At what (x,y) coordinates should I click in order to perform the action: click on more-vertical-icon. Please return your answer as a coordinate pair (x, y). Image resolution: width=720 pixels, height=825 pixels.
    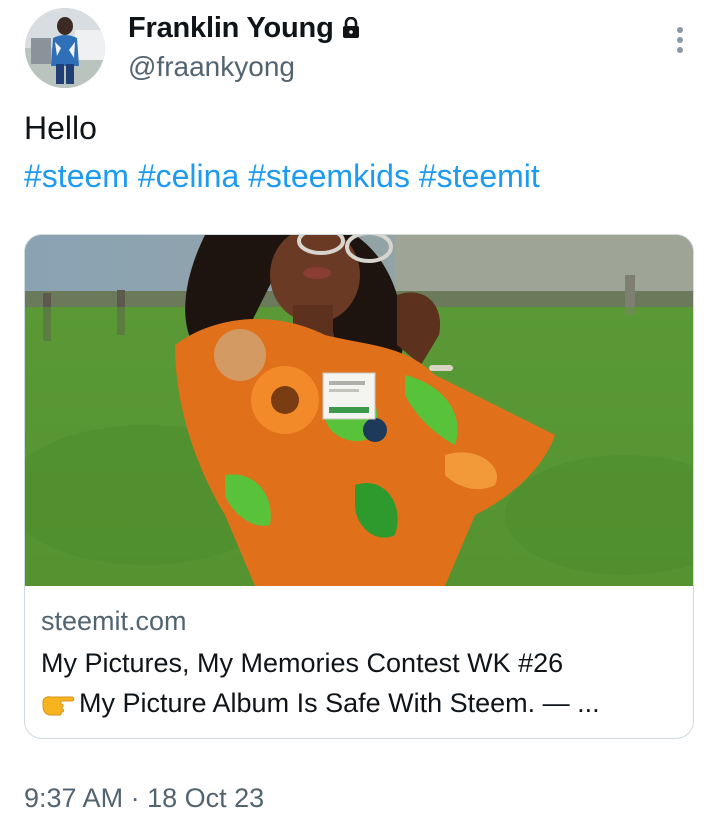
    Looking at the image, I should click on (680, 40).